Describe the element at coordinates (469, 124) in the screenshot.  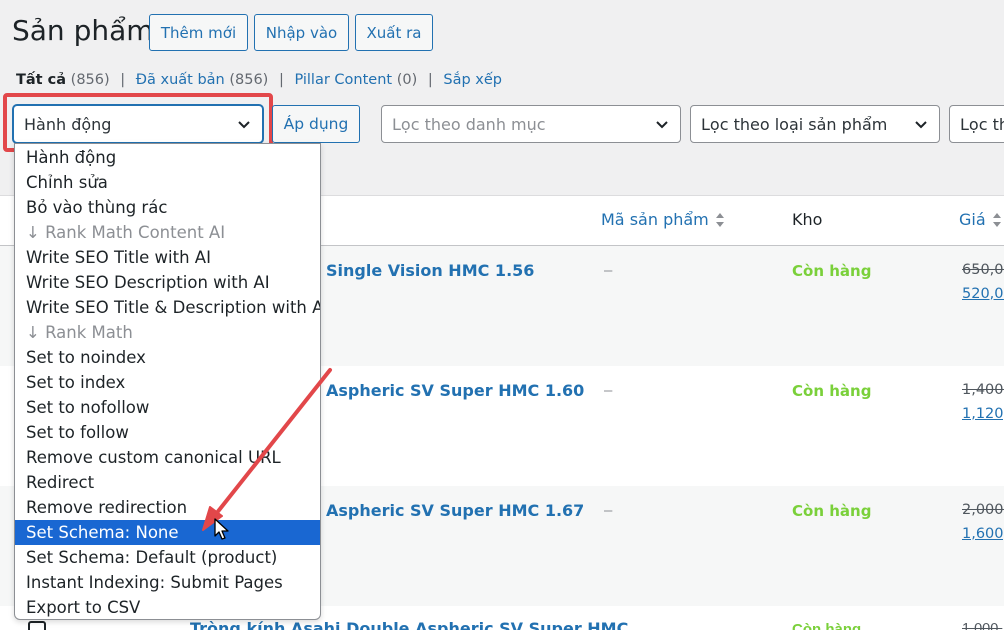
I see `category-filter-placeholder: Lọc theo danh mục` at that location.